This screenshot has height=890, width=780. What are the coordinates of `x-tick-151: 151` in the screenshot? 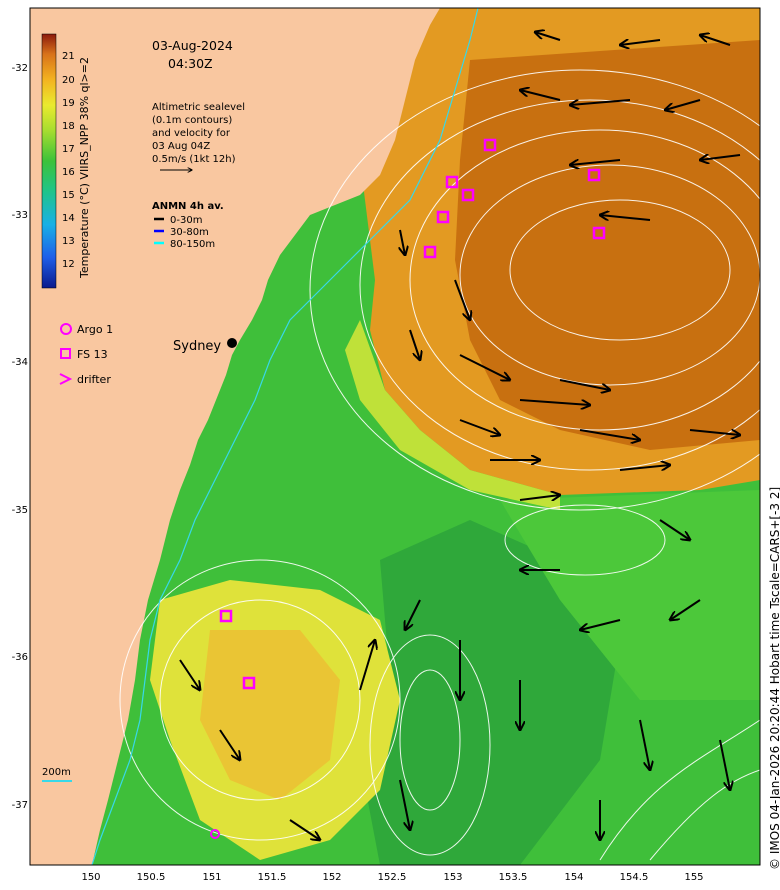 It's located at (211, 877).